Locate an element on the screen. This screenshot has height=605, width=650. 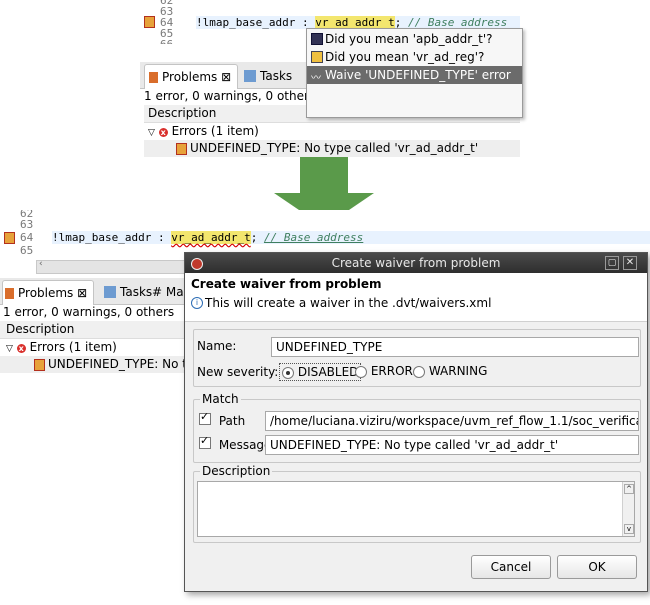
line-number: 66 is located at coordinates (166, 41).